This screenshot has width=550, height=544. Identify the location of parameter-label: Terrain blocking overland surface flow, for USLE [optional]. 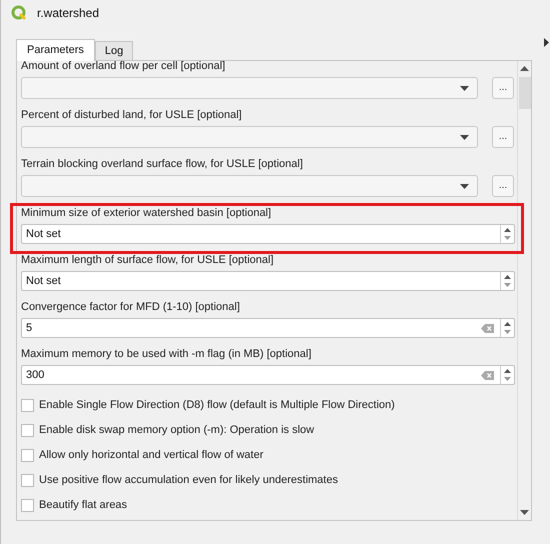
(162, 164).